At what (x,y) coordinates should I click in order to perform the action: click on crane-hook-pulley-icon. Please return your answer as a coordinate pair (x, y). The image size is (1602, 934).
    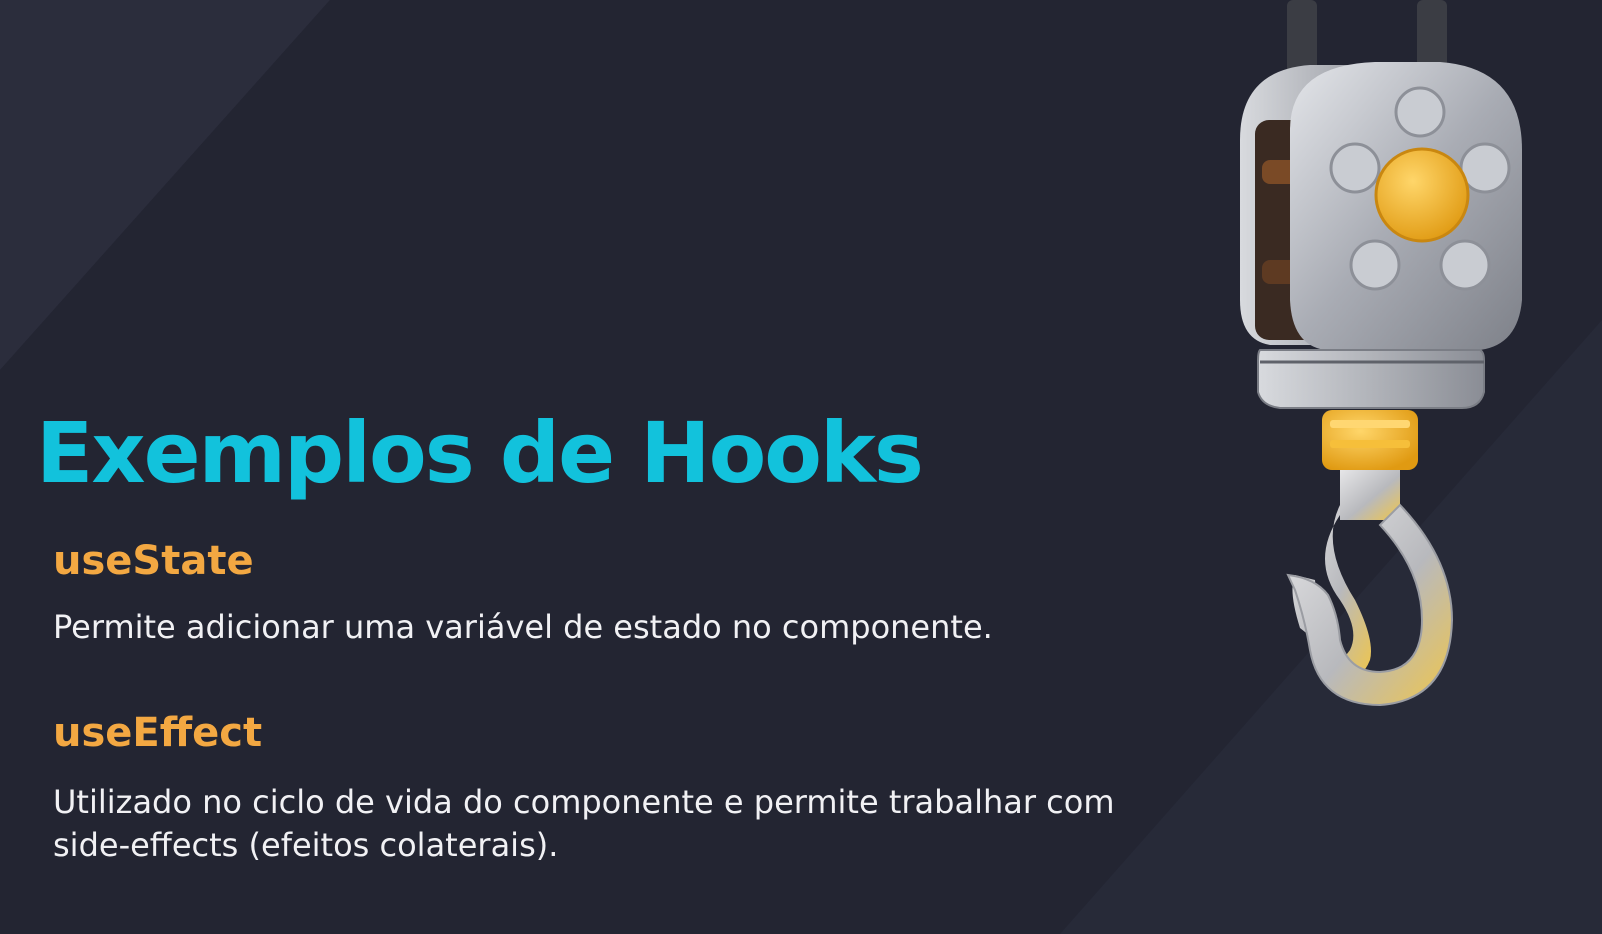
    Looking at the image, I should click on (1381, 353).